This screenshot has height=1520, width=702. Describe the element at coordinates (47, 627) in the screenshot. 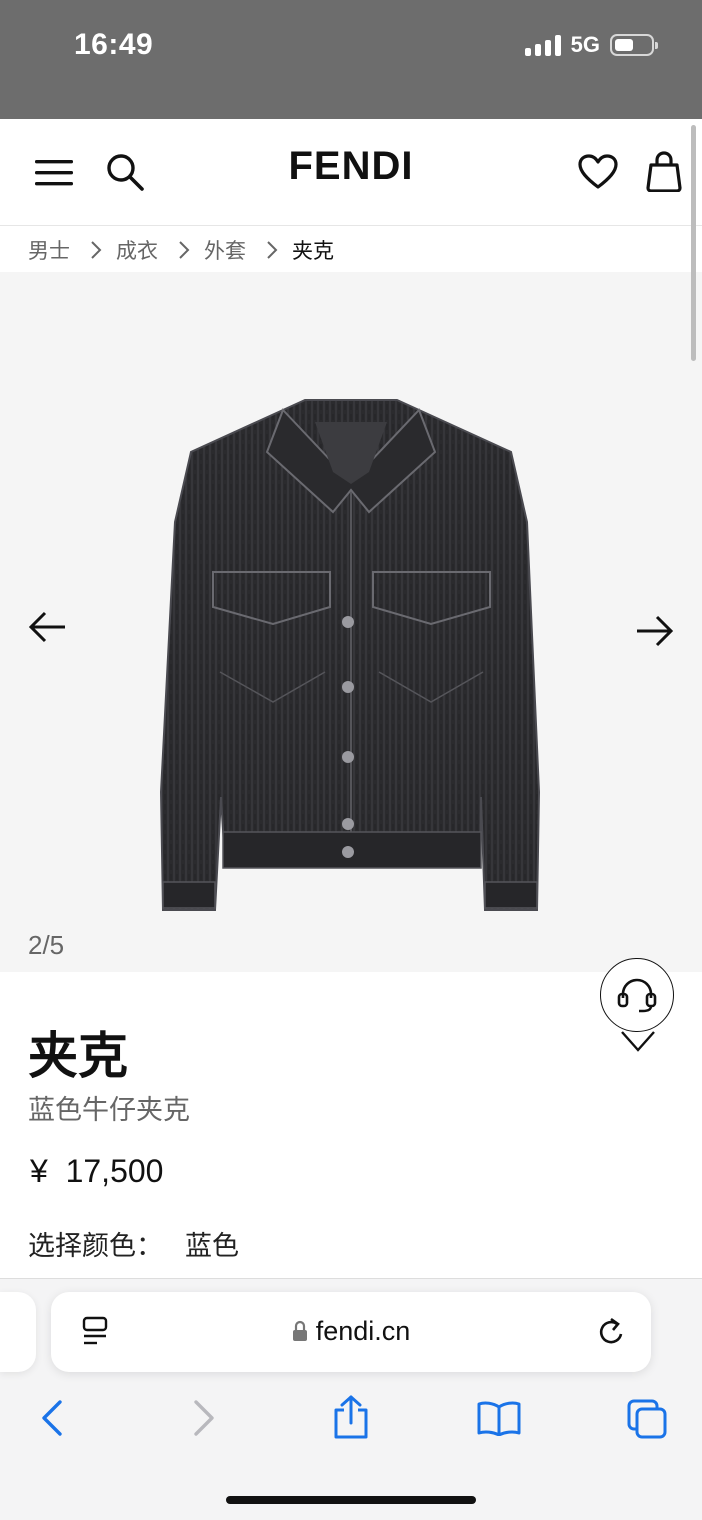

I see `arrow-left-icon` at that location.